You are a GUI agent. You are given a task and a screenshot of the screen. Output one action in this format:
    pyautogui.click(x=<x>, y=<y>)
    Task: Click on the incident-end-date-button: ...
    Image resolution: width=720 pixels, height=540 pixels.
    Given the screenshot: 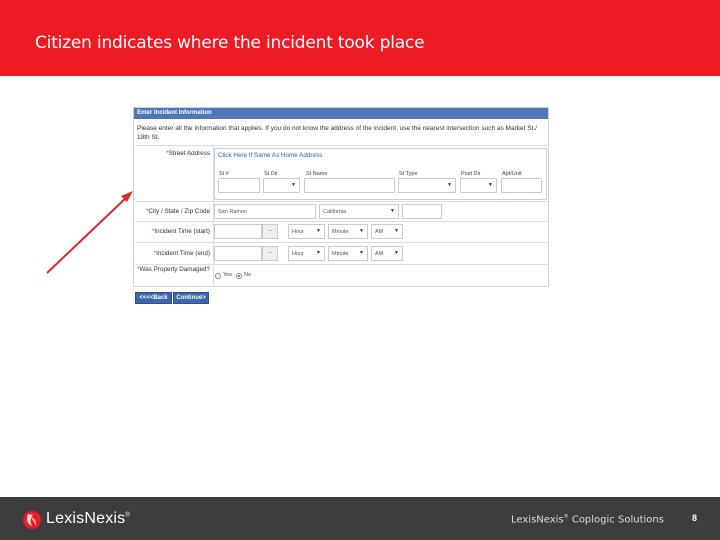 What is the action you would take?
    pyautogui.click(x=270, y=253)
    